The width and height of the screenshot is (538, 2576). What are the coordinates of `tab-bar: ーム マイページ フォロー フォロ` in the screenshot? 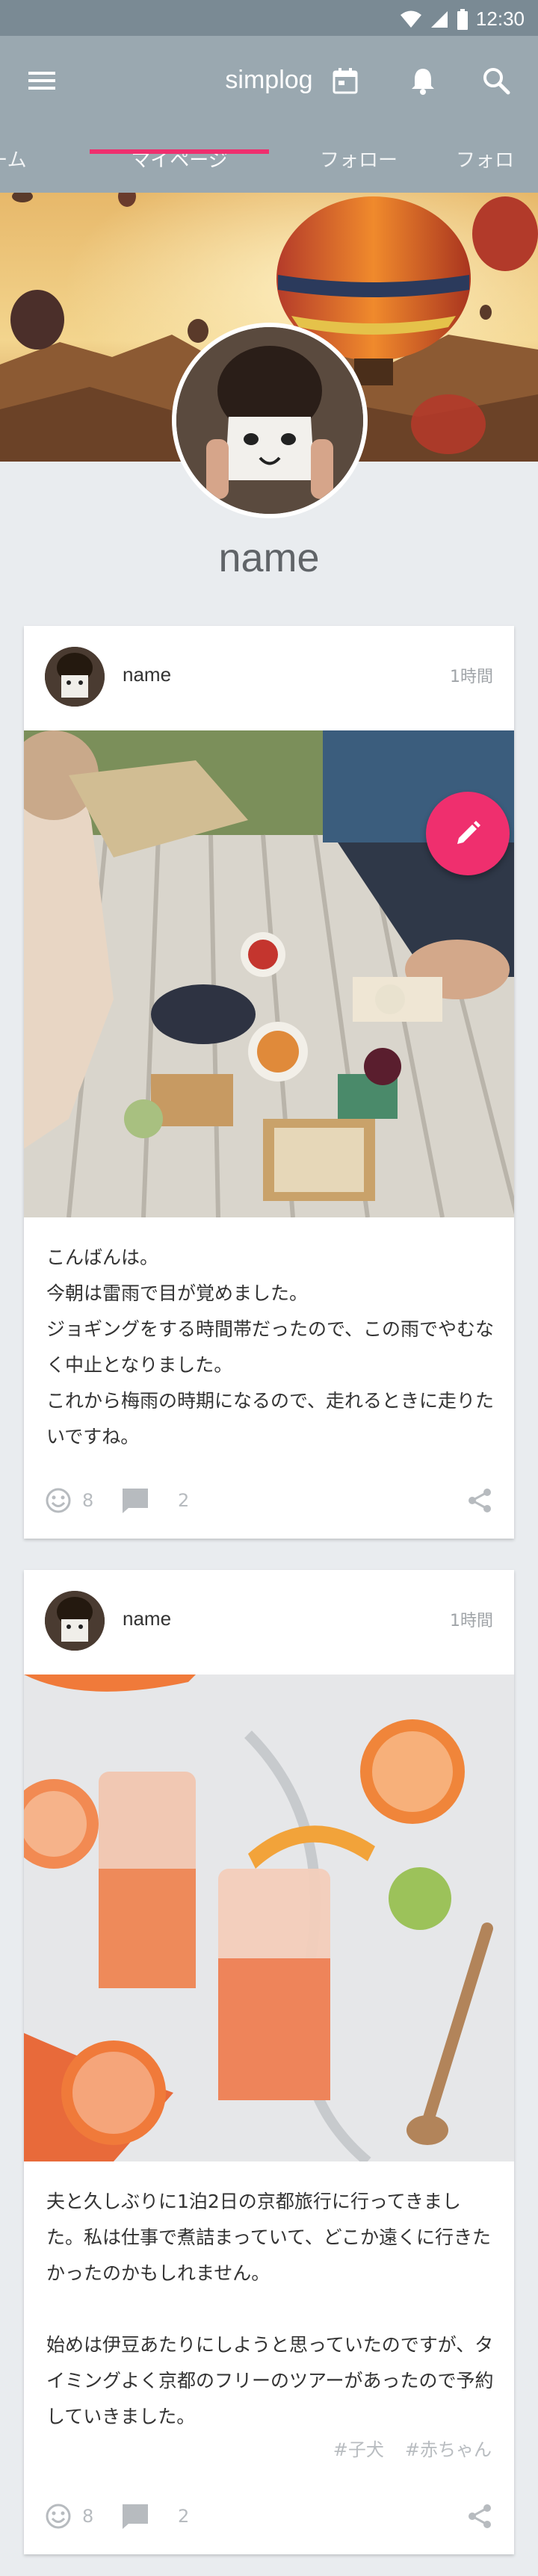 It's located at (269, 159).